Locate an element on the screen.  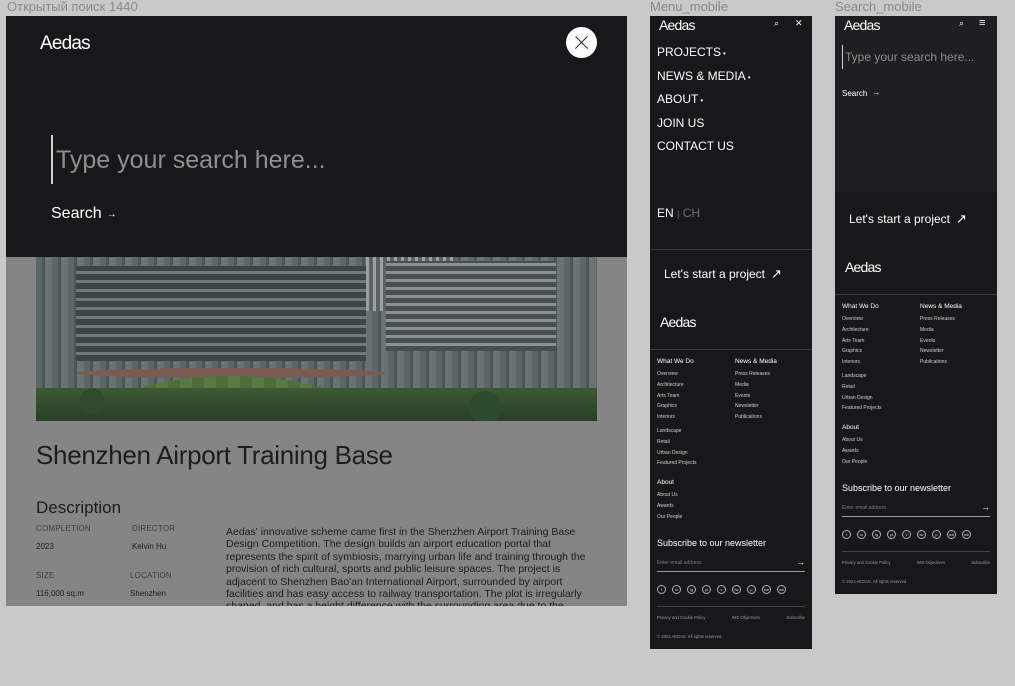
nav-item-news-media: NEWS & MEDIA • is located at coordinates (704, 81).